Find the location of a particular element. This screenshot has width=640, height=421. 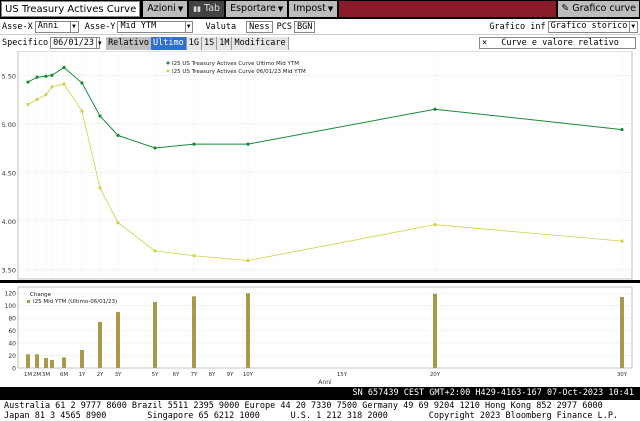

period-ultimo: Ultimo is located at coordinates (169, 43).